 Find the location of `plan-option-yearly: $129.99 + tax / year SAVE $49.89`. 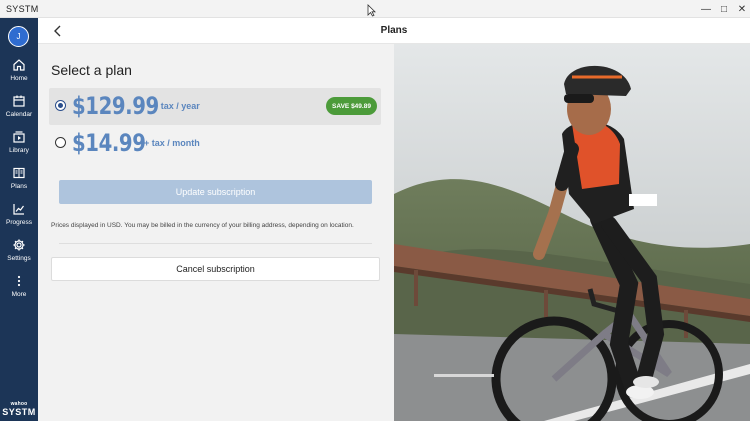

plan-option-yearly: $129.99 + tax / year SAVE $49.89 is located at coordinates (215, 106).